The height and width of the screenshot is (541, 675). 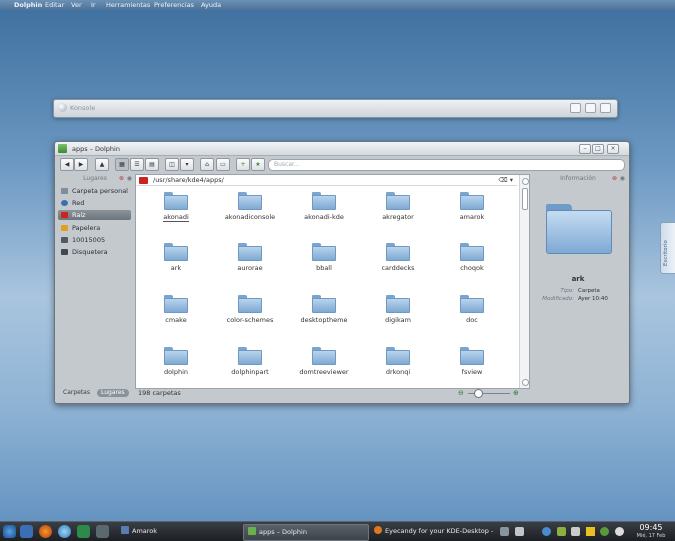 I want to click on minimize-button: –, so click(x=585, y=149).